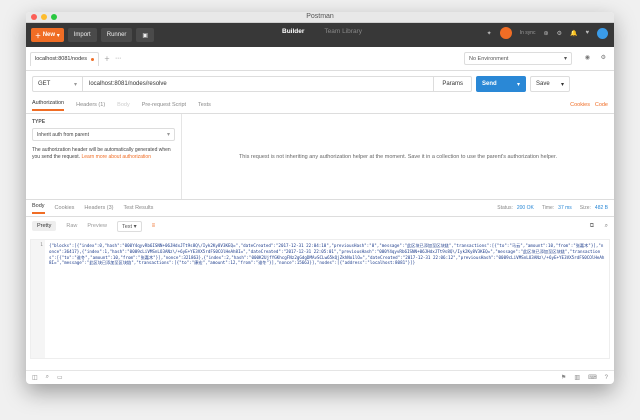 This screenshot has height=420, width=640. What do you see at coordinates (587, 57) in the screenshot?
I see `eye-icon: ◉` at bounding box center [587, 57].